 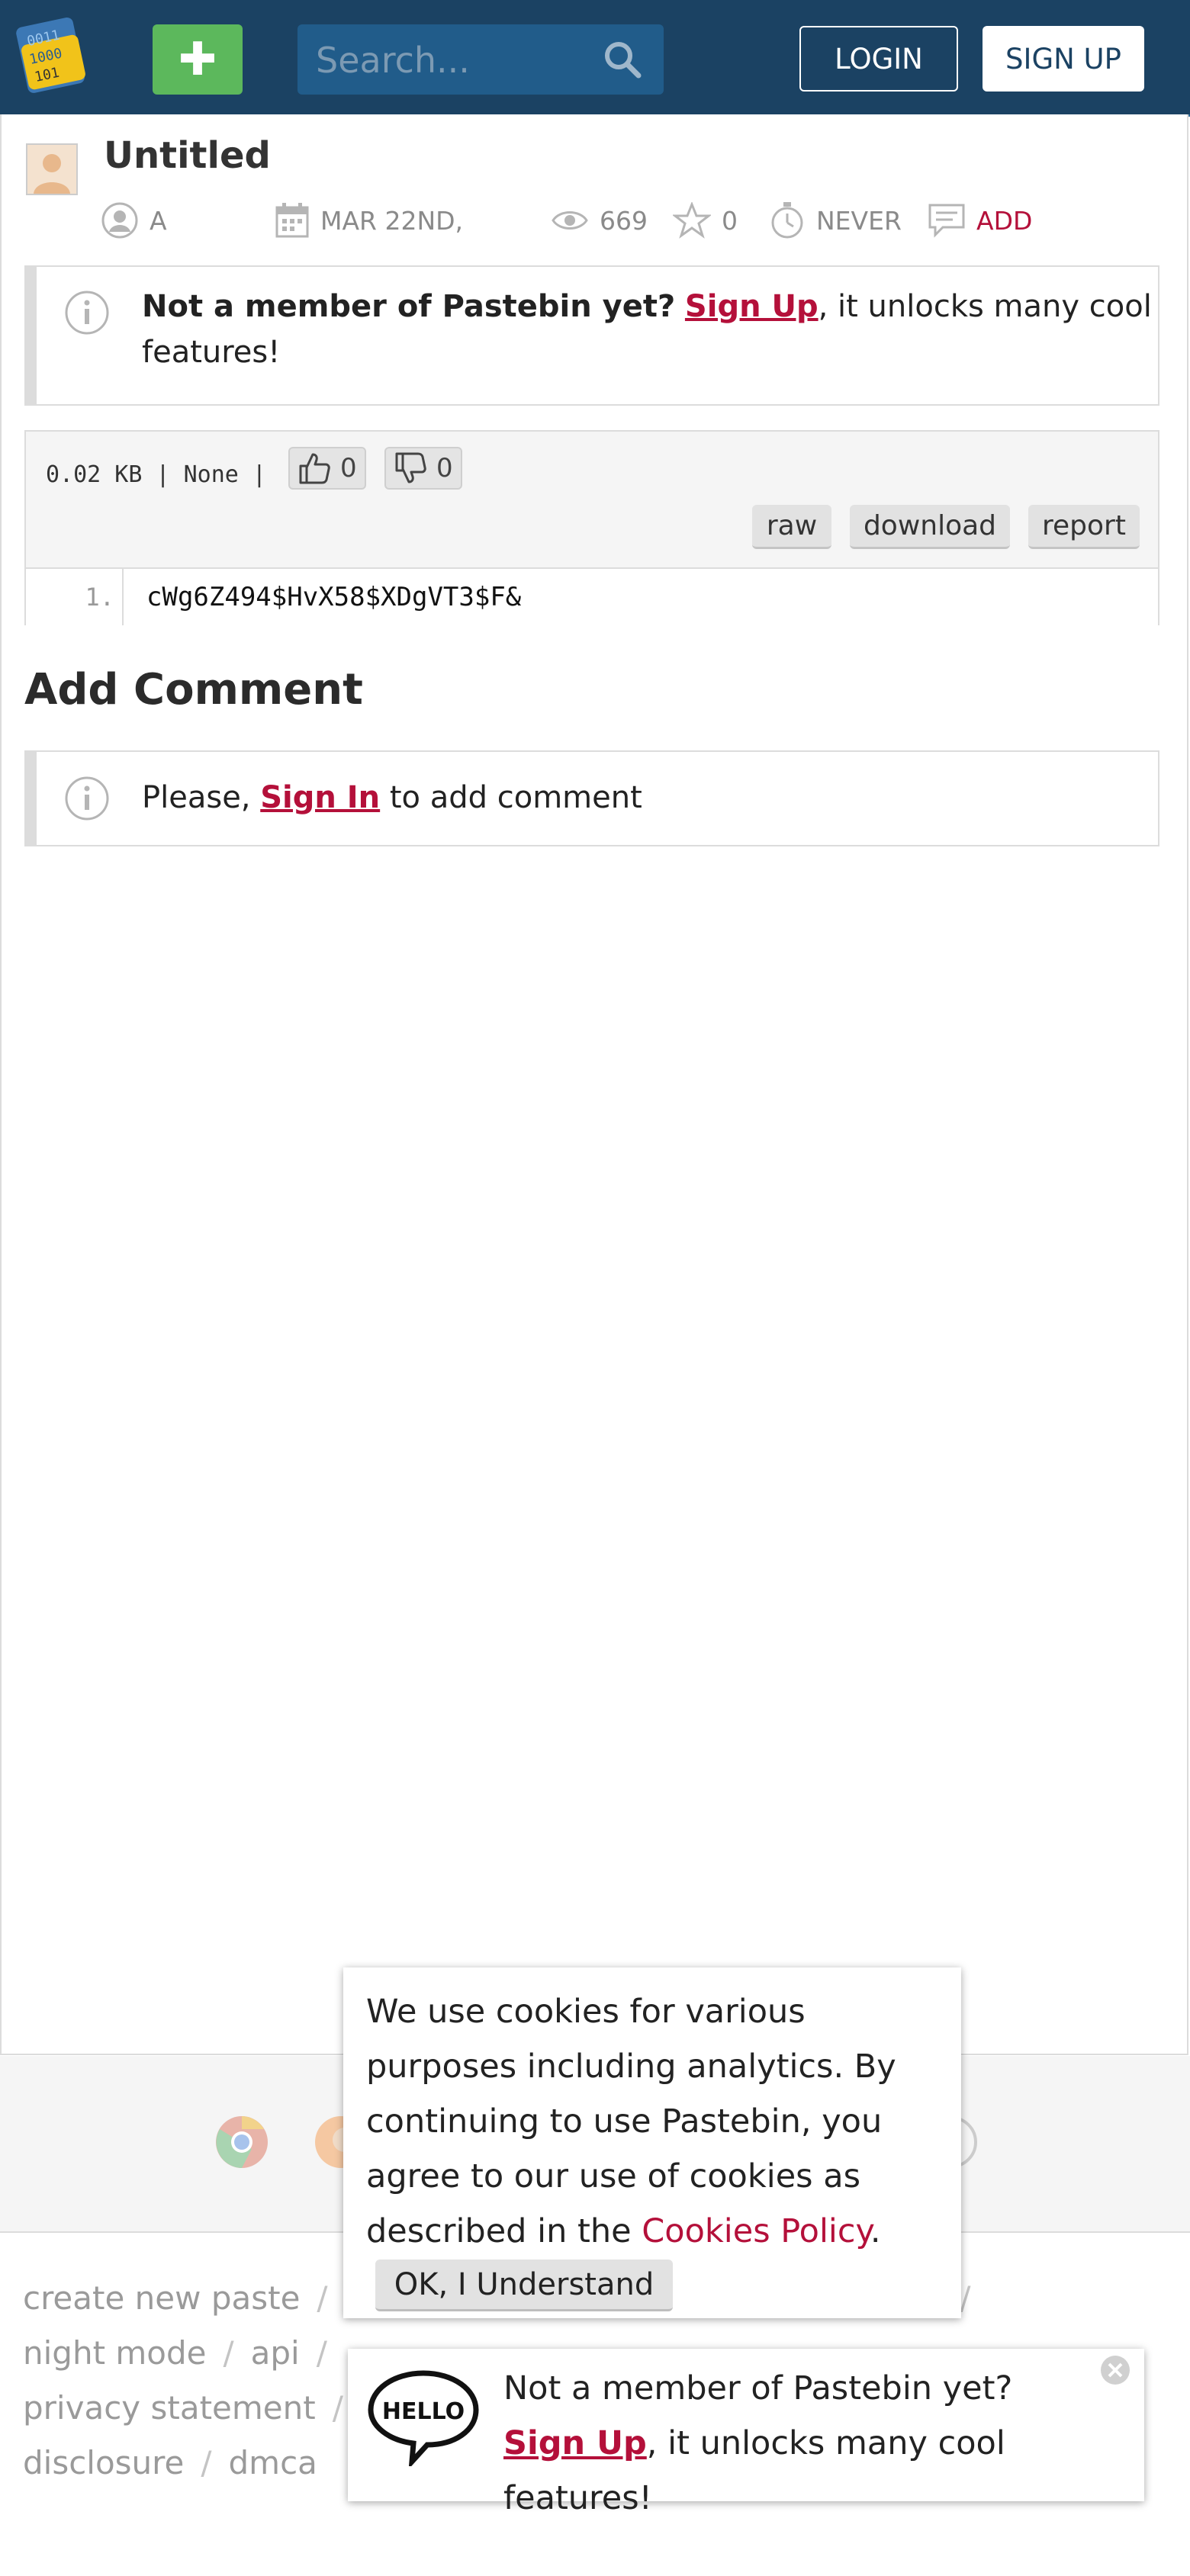 What do you see at coordinates (1115, 2370) in the screenshot?
I see `close-icon` at bounding box center [1115, 2370].